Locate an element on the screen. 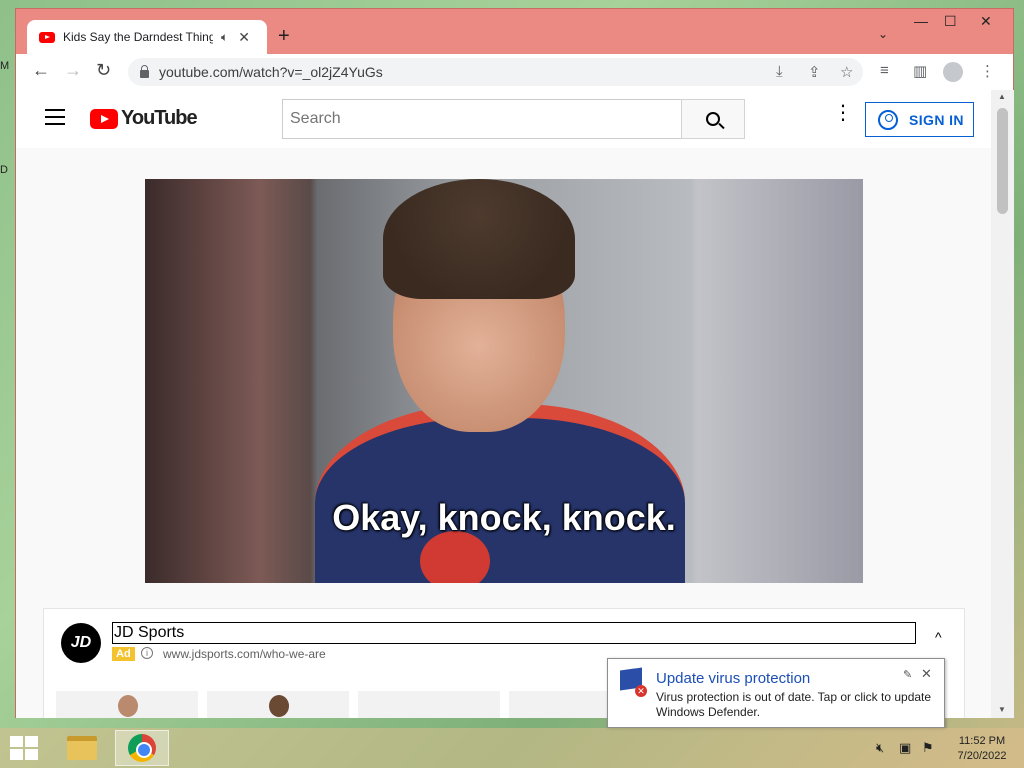 Image resolution: width=1024 pixels, height=768 pixels. desktop-icon-label: M is located at coordinates (5, 66).